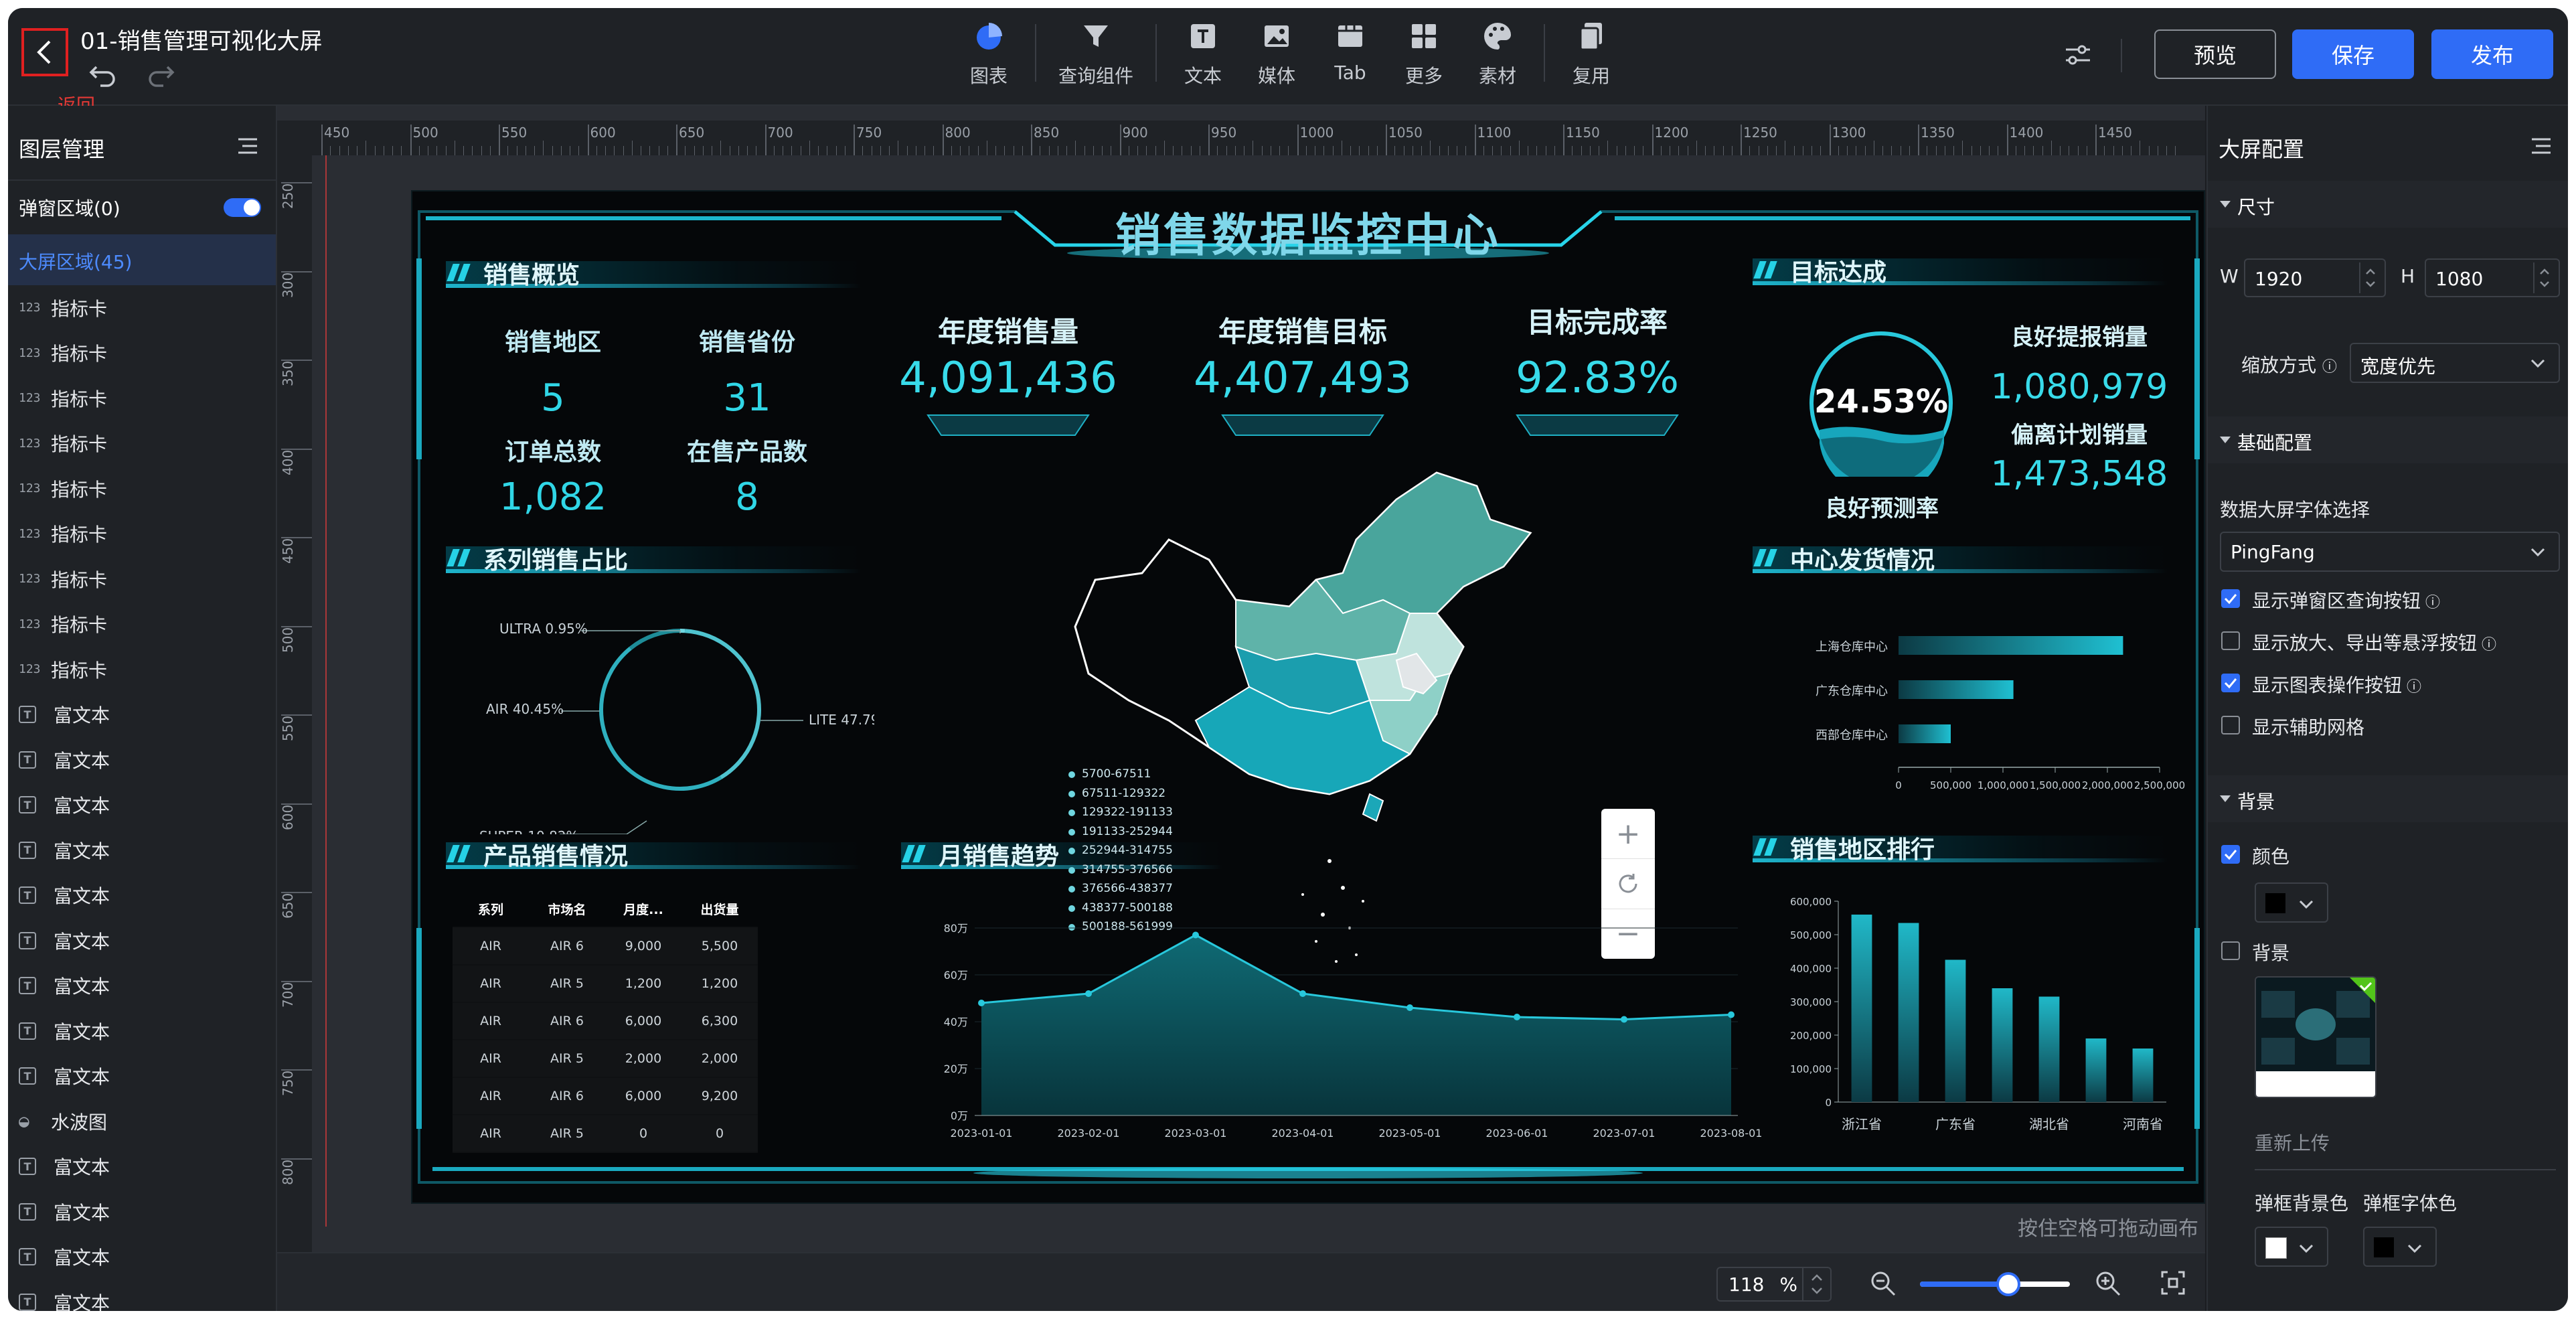 The width and height of the screenshot is (2576, 1319). I want to click on settings-sliders-icon, so click(2078, 55).